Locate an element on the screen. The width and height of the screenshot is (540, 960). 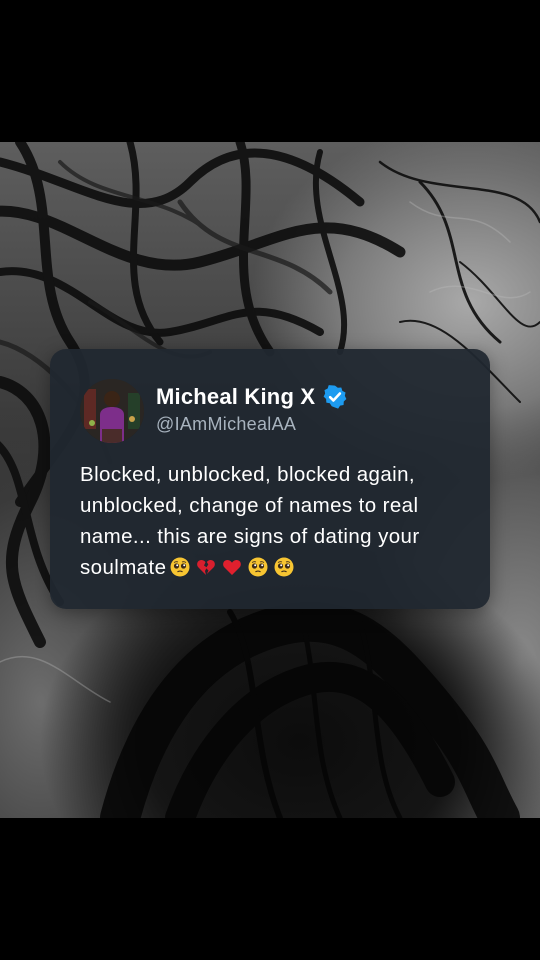
broken-heart-icon is located at coordinates (206, 567).